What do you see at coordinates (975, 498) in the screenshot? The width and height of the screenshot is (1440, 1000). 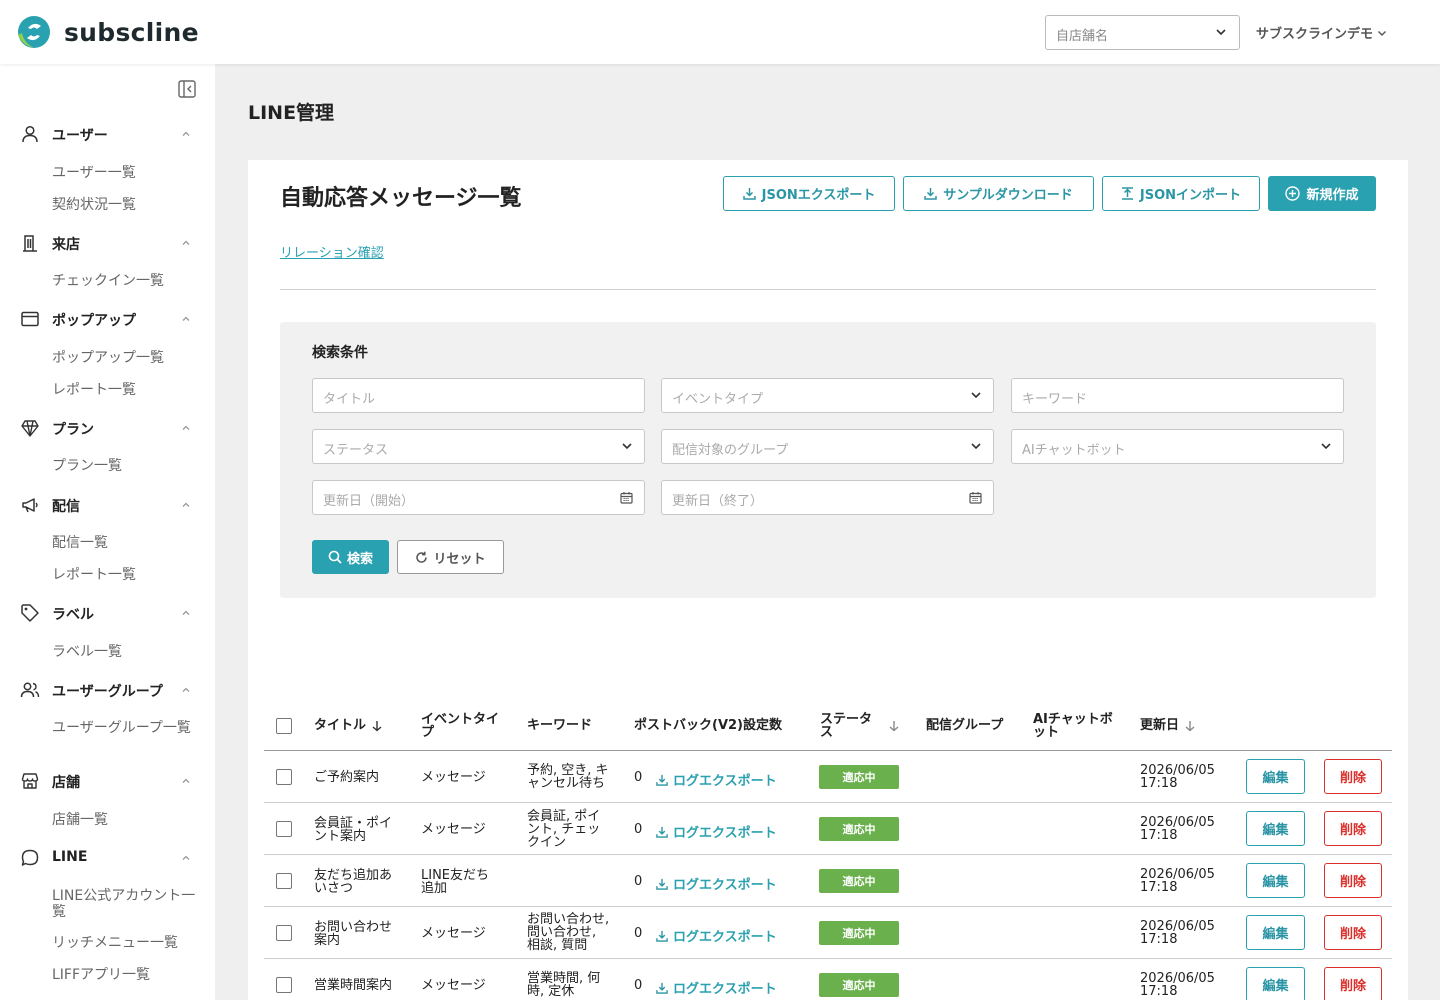 I see `calendar-icon` at bounding box center [975, 498].